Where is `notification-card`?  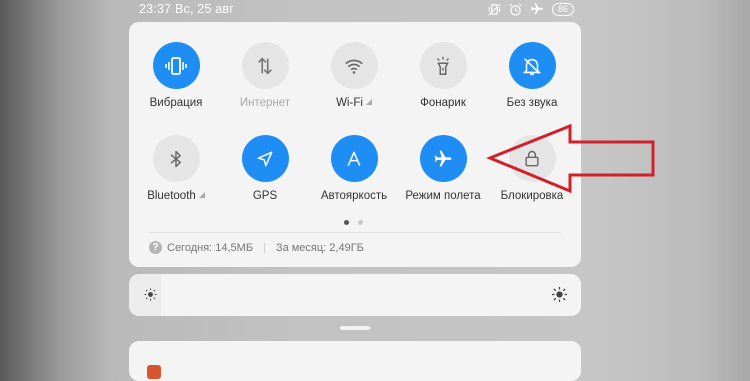
notification-card is located at coordinates (355, 361).